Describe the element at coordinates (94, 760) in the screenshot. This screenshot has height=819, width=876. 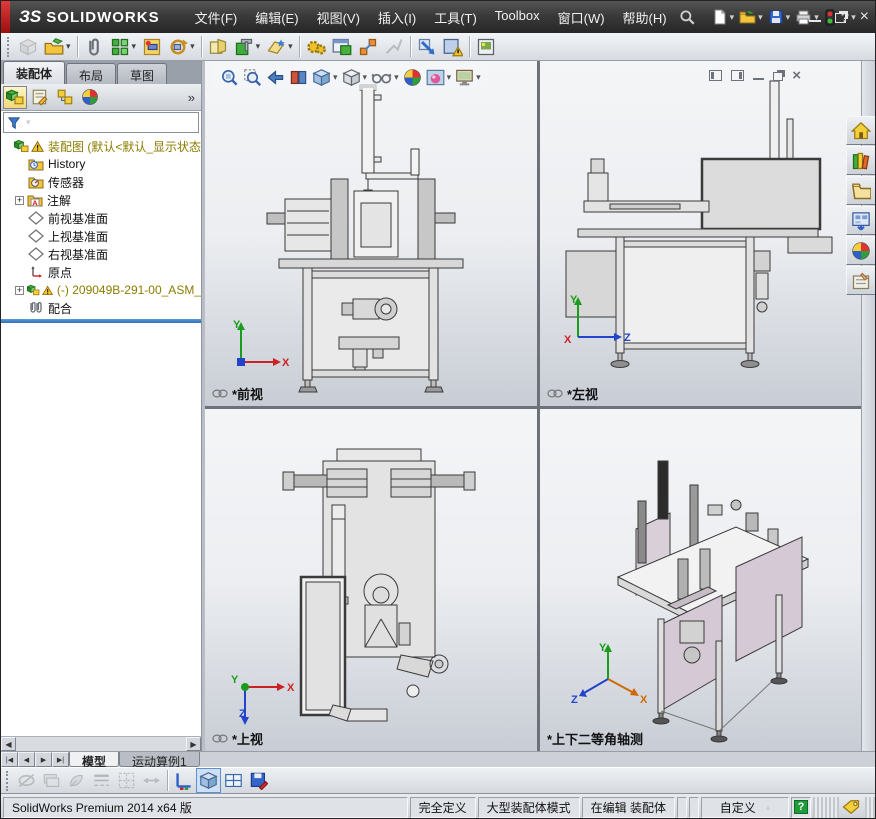
I see `tab-model: 模型` at that location.